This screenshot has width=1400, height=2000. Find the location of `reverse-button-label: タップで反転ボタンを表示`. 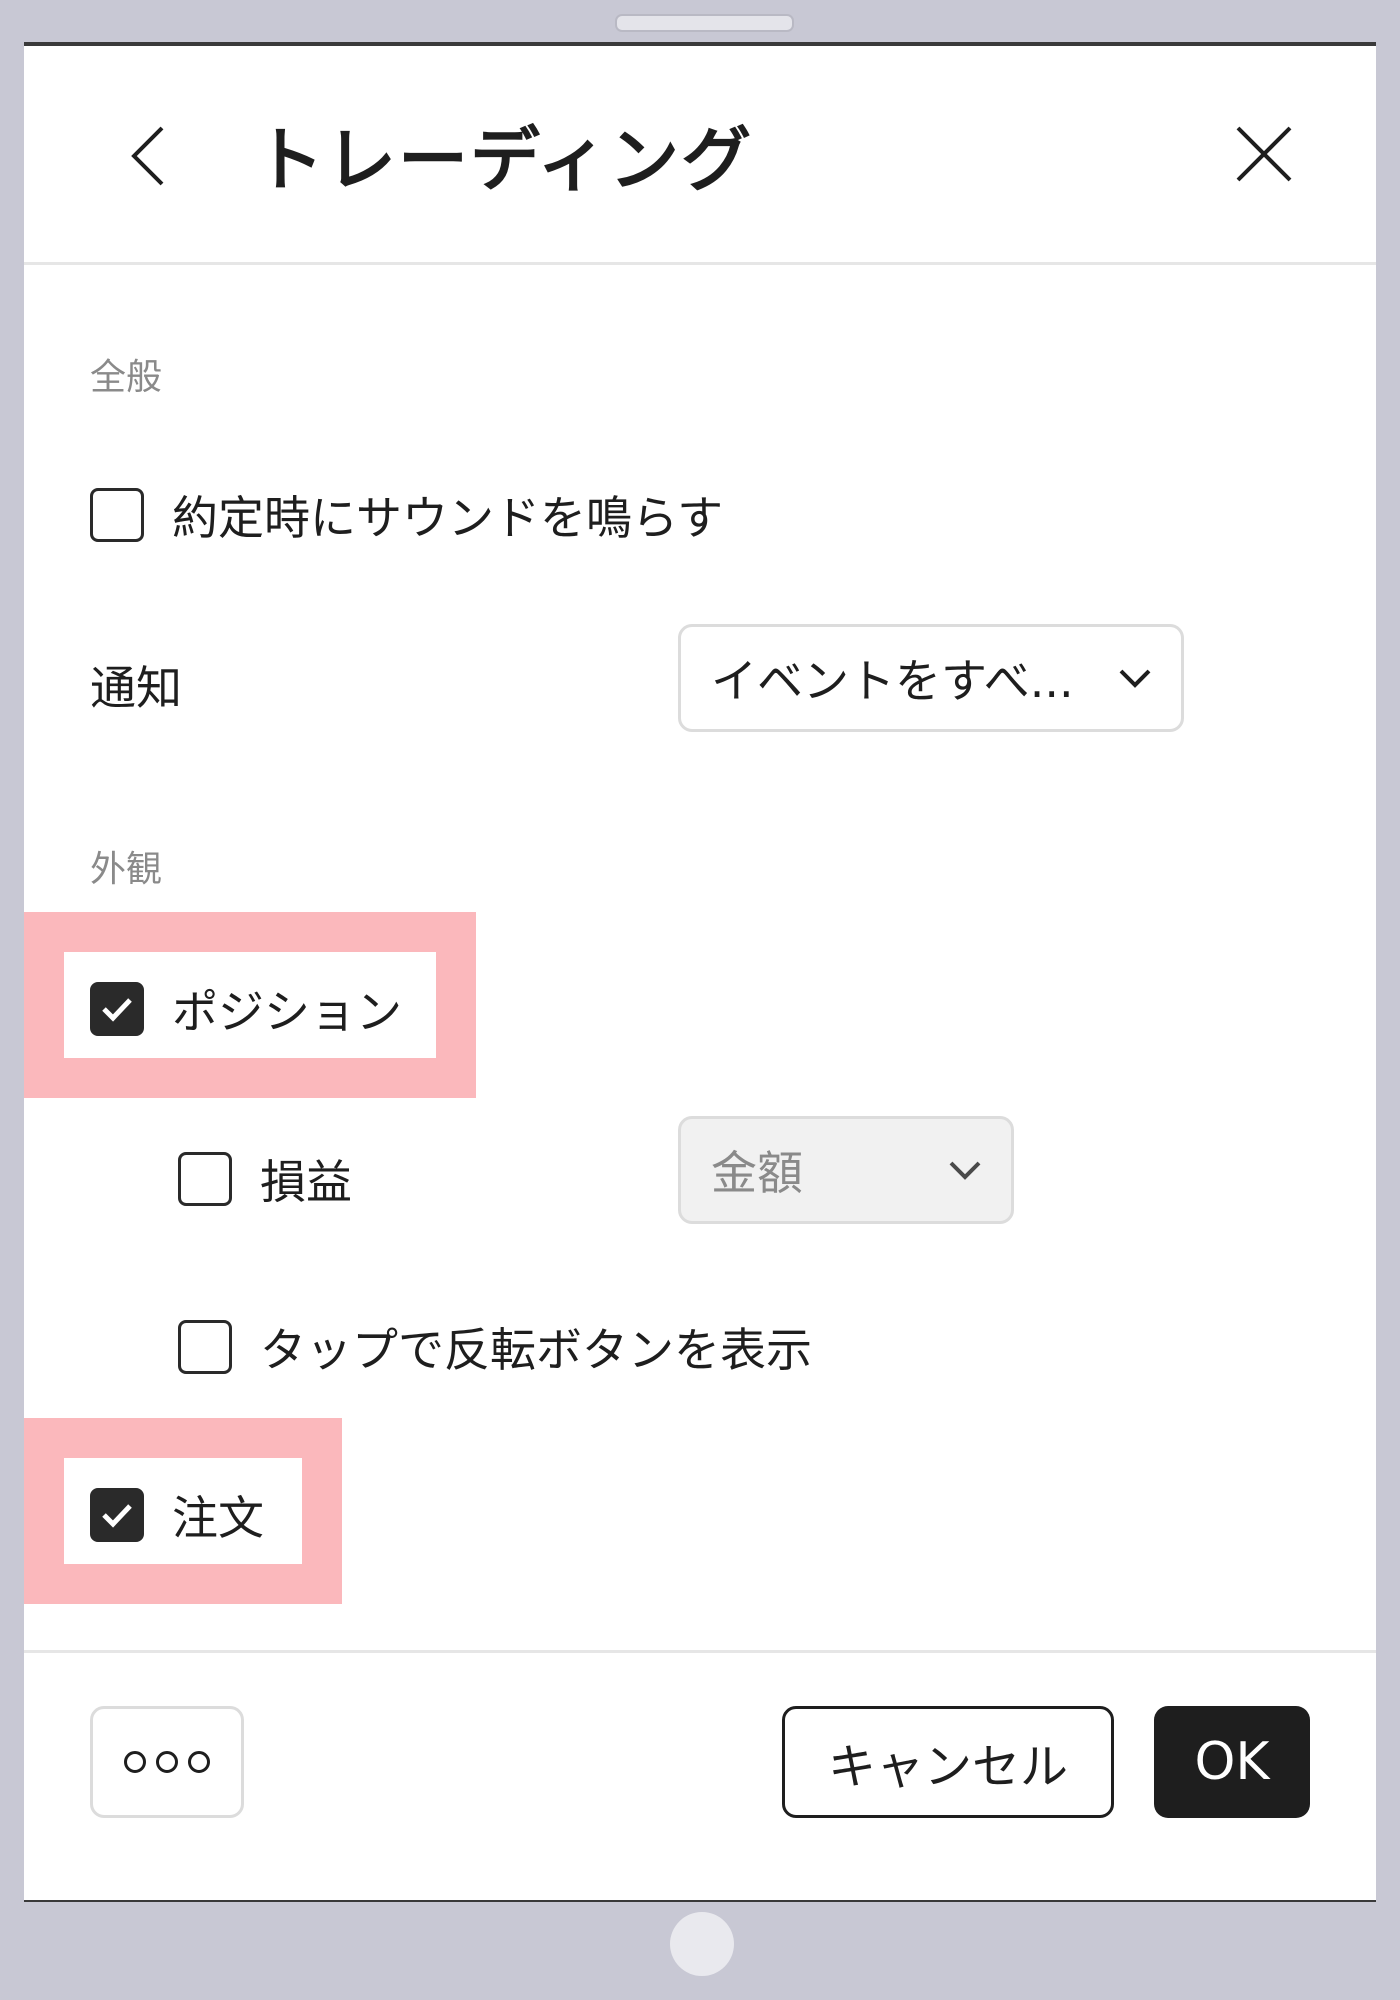

reverse-button-label: タップで反転ボタンを表示 is located at coordinates (536, 1350).